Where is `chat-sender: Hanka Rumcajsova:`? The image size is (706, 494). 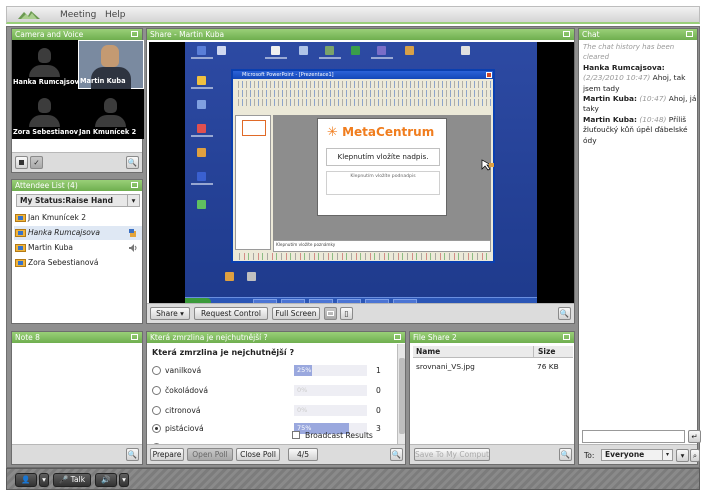
chat-sender: Hanka Rumcajsova: is located at coordinates (624, 67).